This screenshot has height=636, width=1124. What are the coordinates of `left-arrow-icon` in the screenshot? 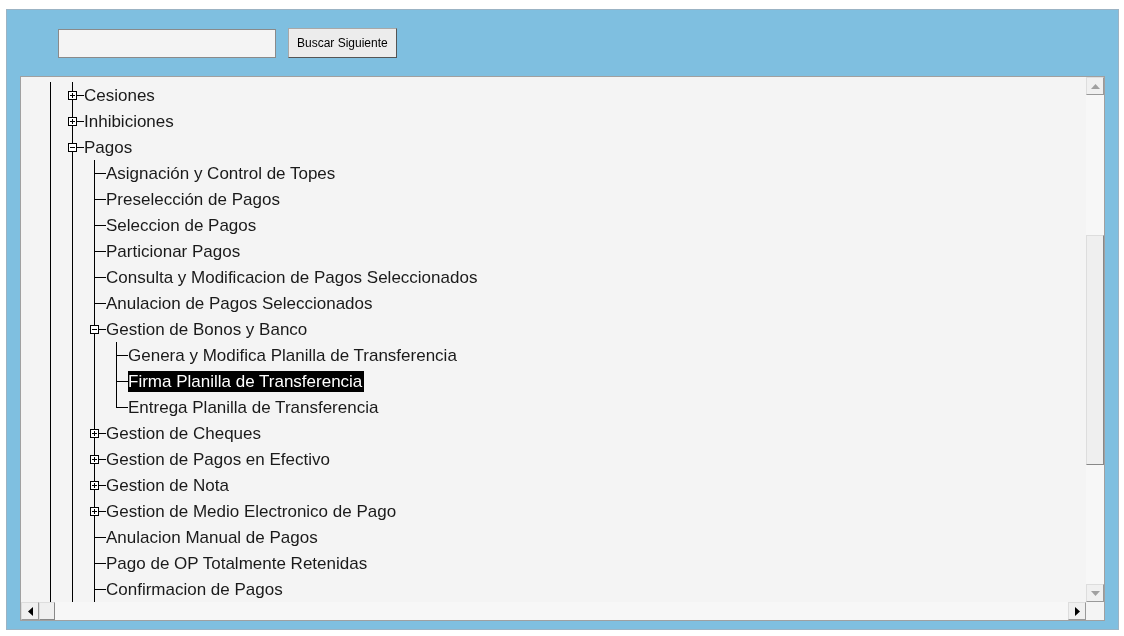 It's located at (30, 611).